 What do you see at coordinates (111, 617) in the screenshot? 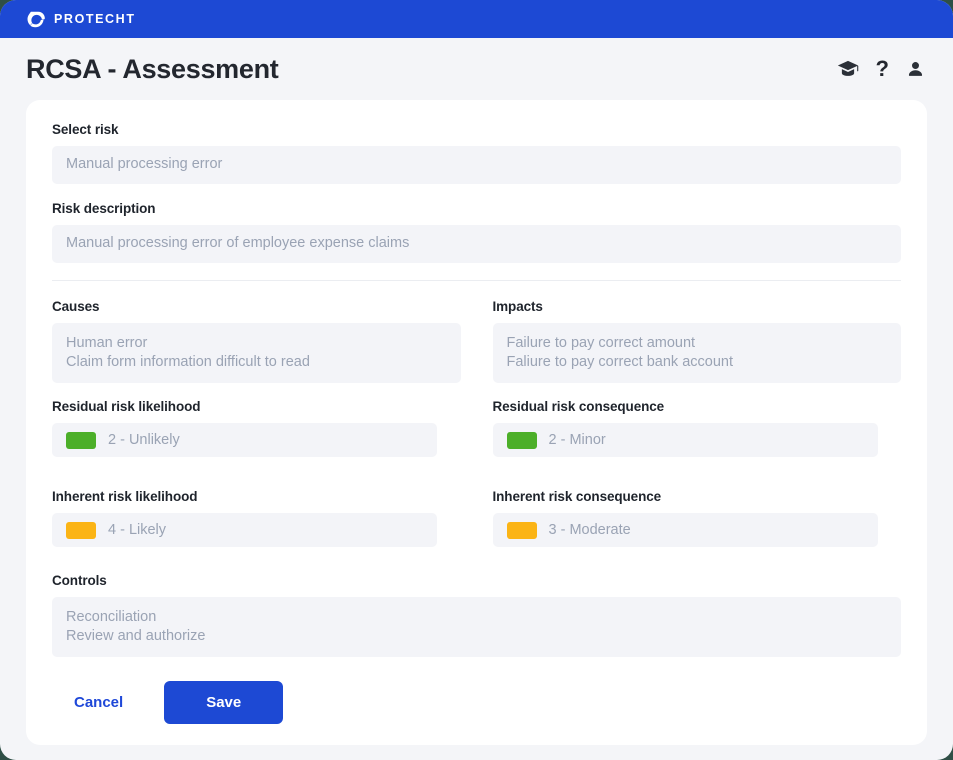
I see `controls-line: Reconciliation` at bounding box center [111, 617].